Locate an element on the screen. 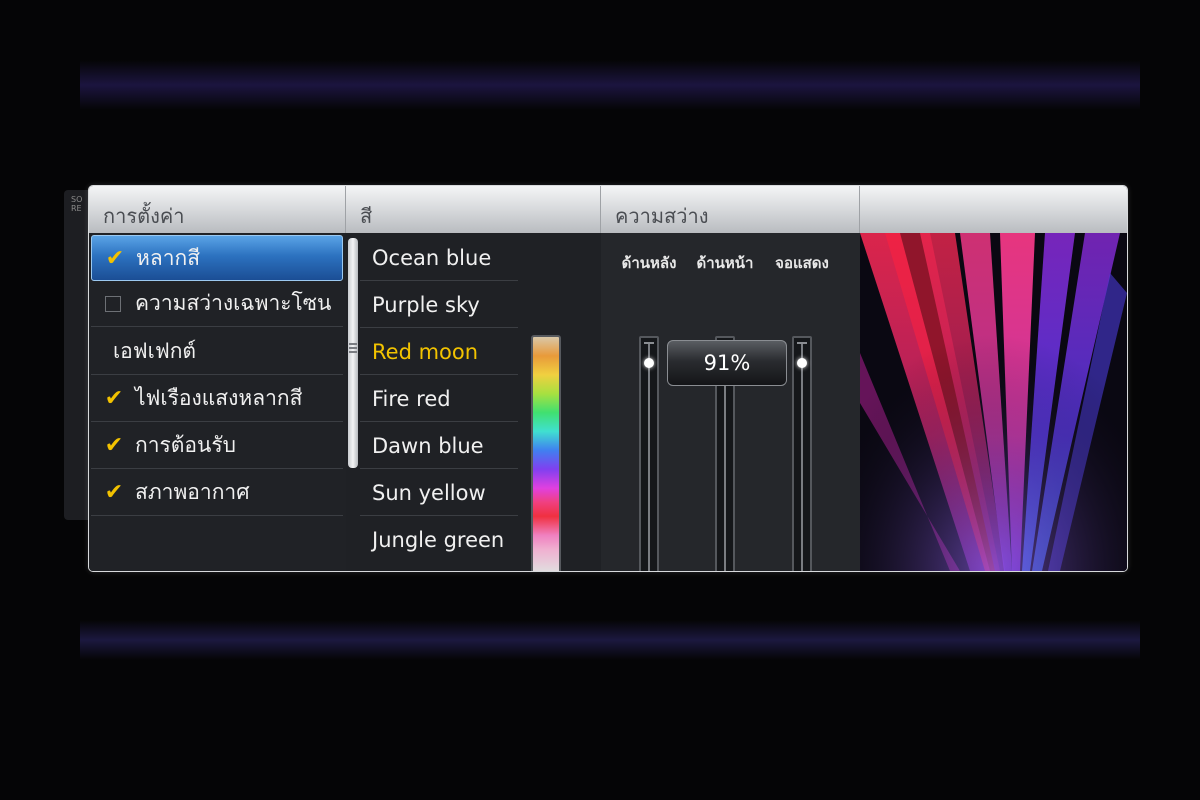 This screenshot has height=800, width=1200. color-item-red-moon: Red moon is located at coordinates (439, 352).